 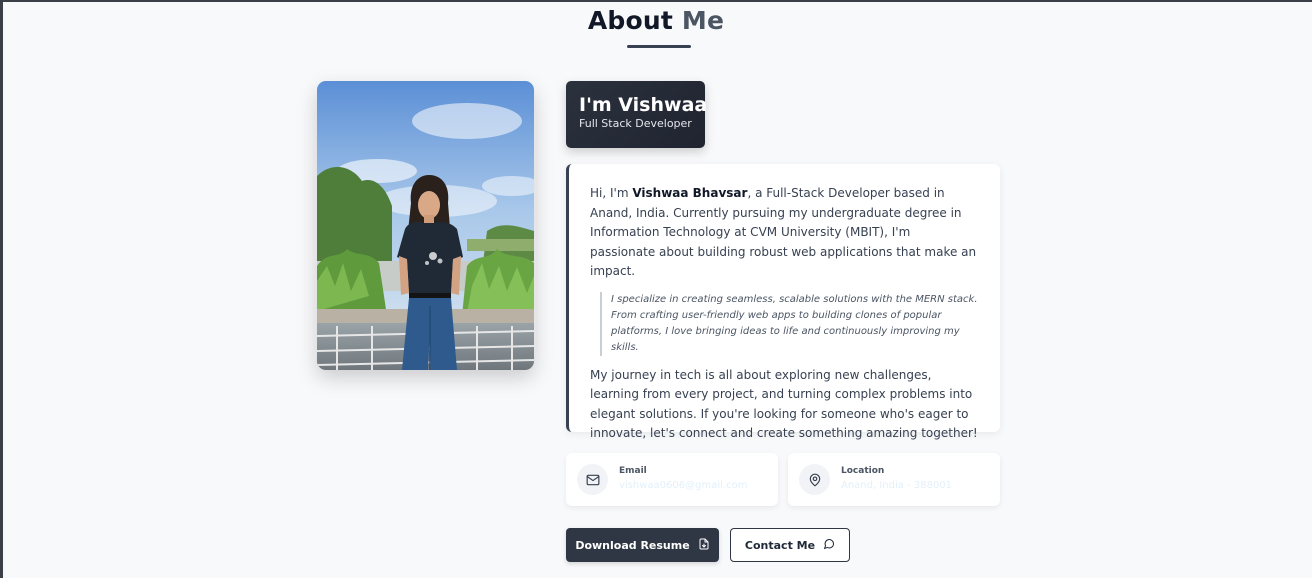 I want to click on contact-me-label: Contact Me, so click(x=780, y=545).